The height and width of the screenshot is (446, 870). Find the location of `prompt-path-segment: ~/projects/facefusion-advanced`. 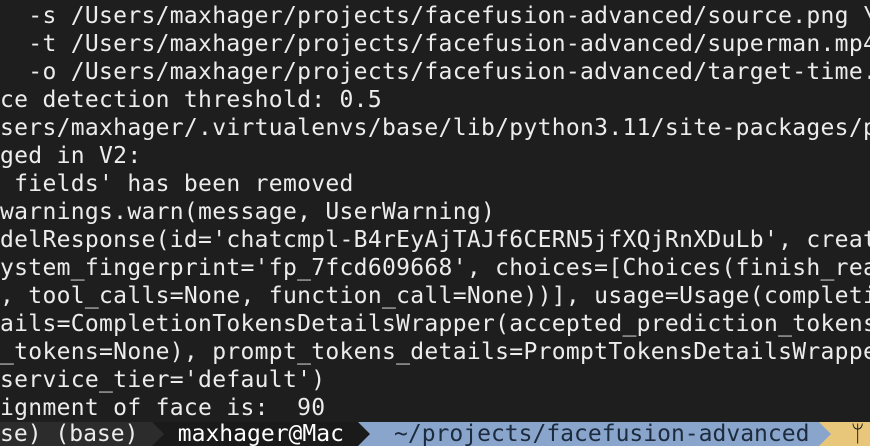

prompt-path-segment: ~/projects/facefusion-advanced is located at coordinates (594, 434).